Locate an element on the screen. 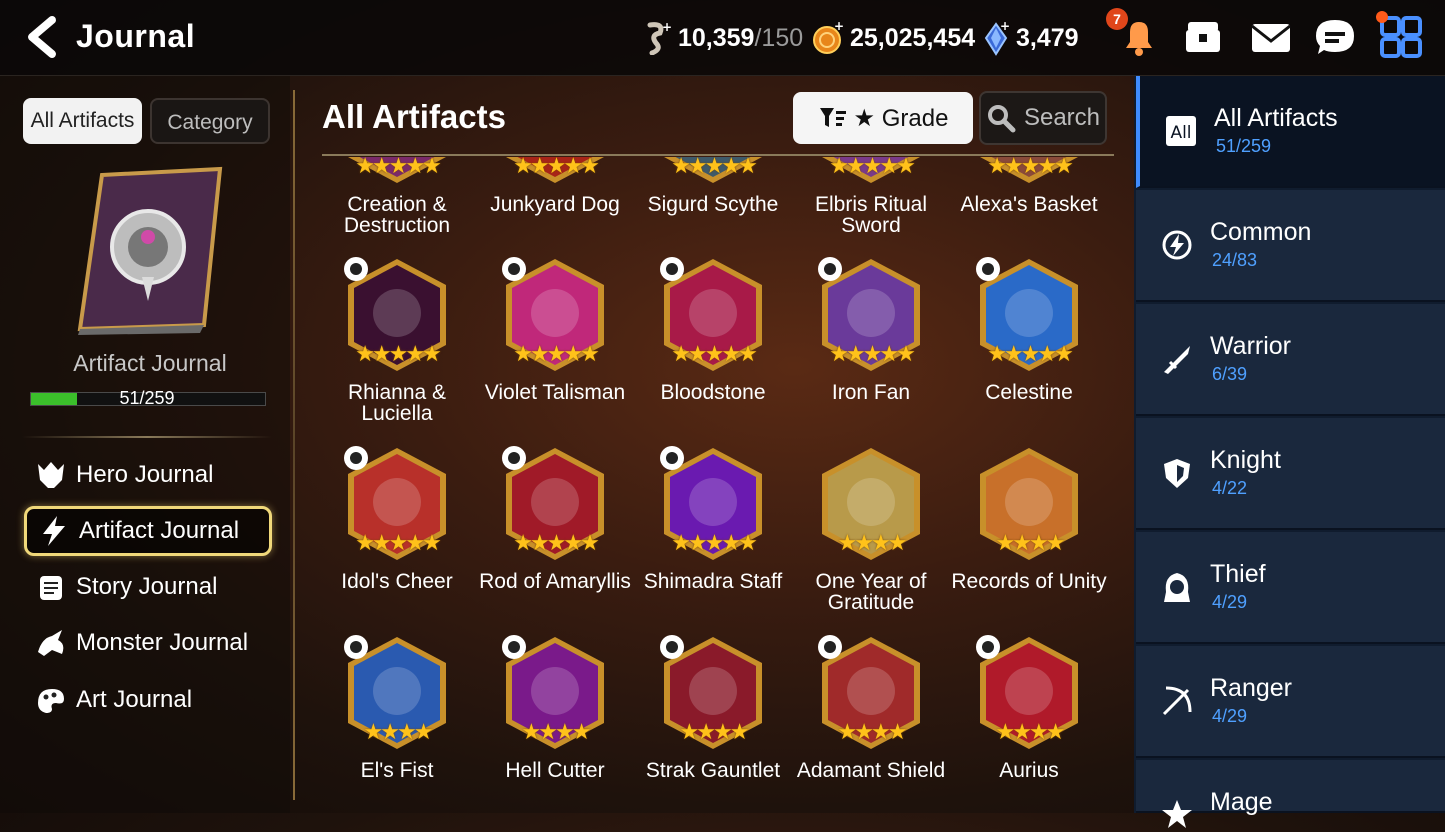 This screenshot has width=1445, height=832. grade-label: ★ Grade is located at coordinates (901, 118).